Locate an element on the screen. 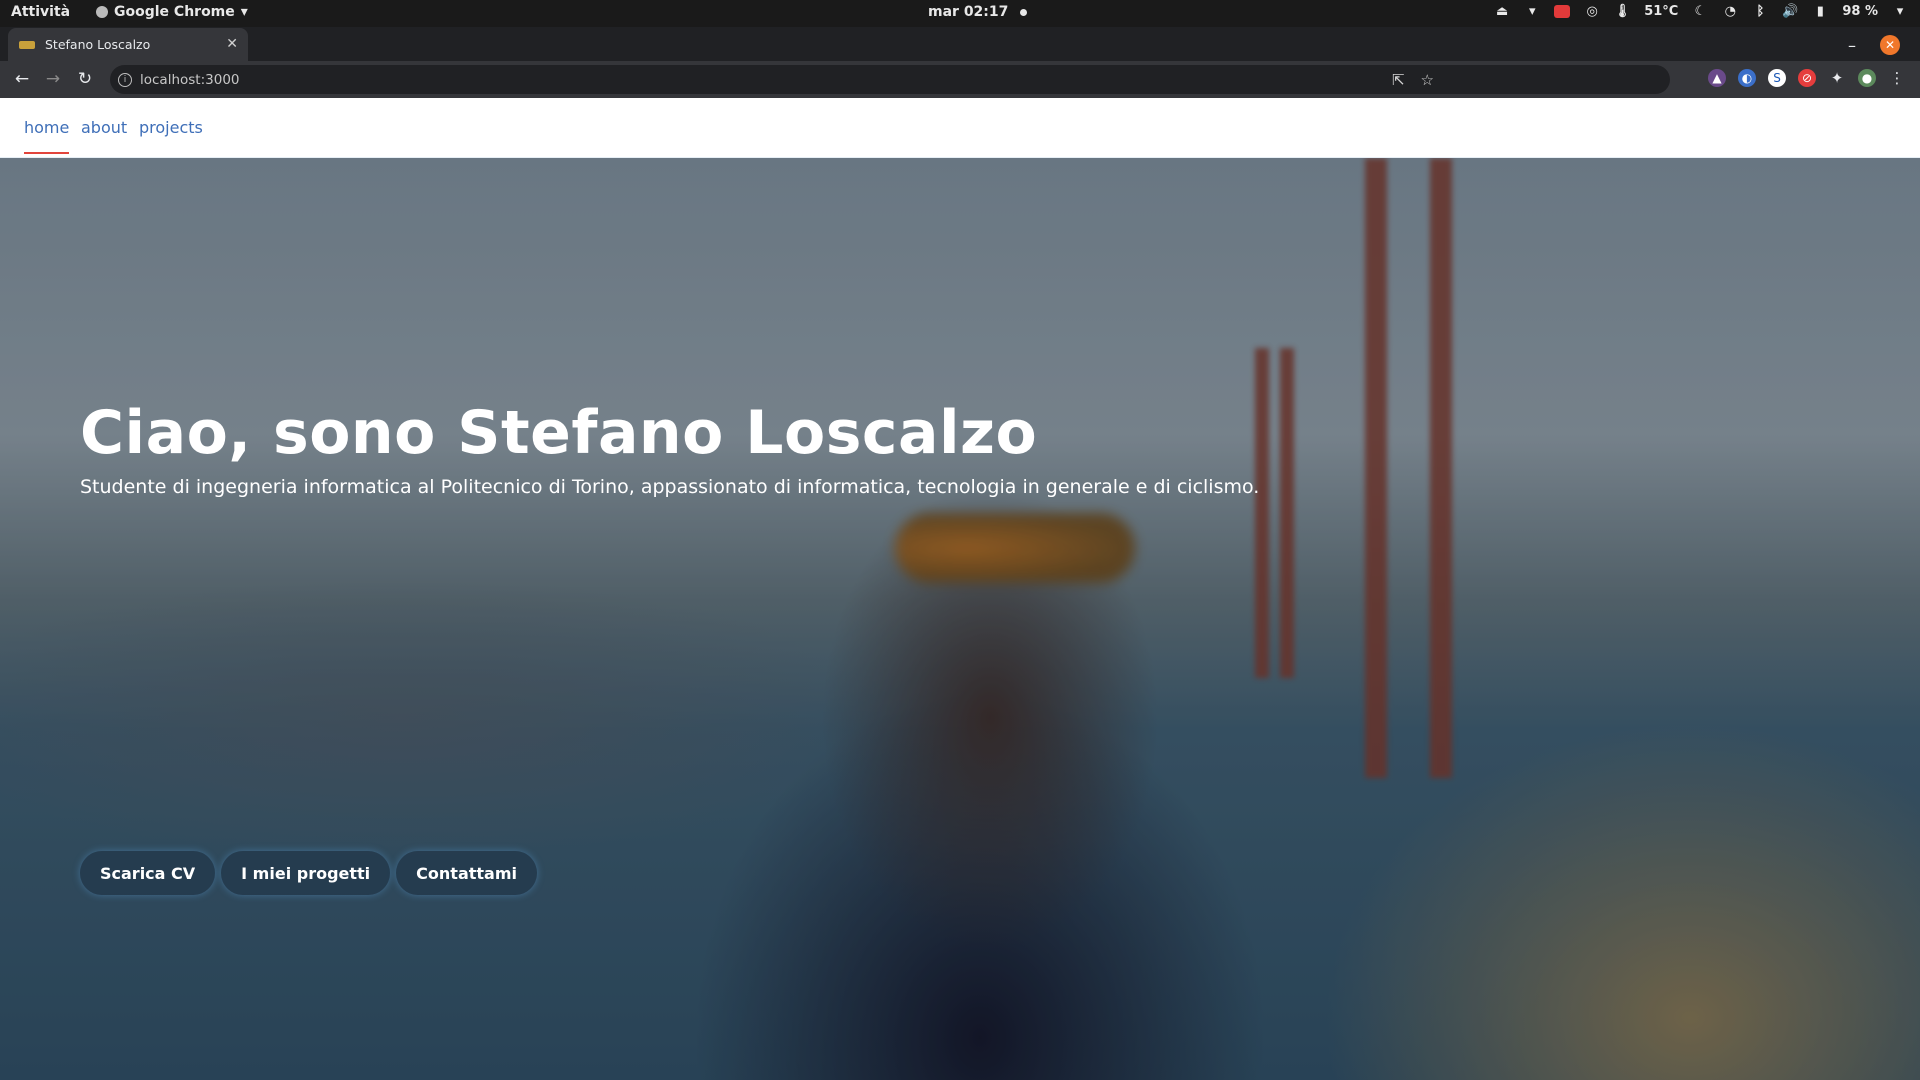  share-icon: ⇱ is located at coordinates (1398, 80).